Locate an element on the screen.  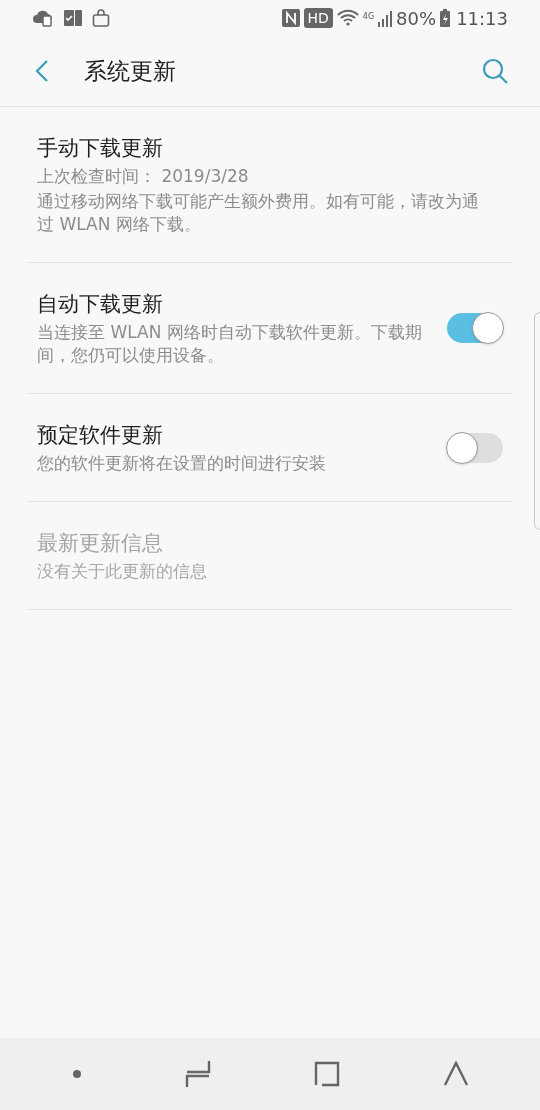
wifi-icon is located at coordinates (347, 18).